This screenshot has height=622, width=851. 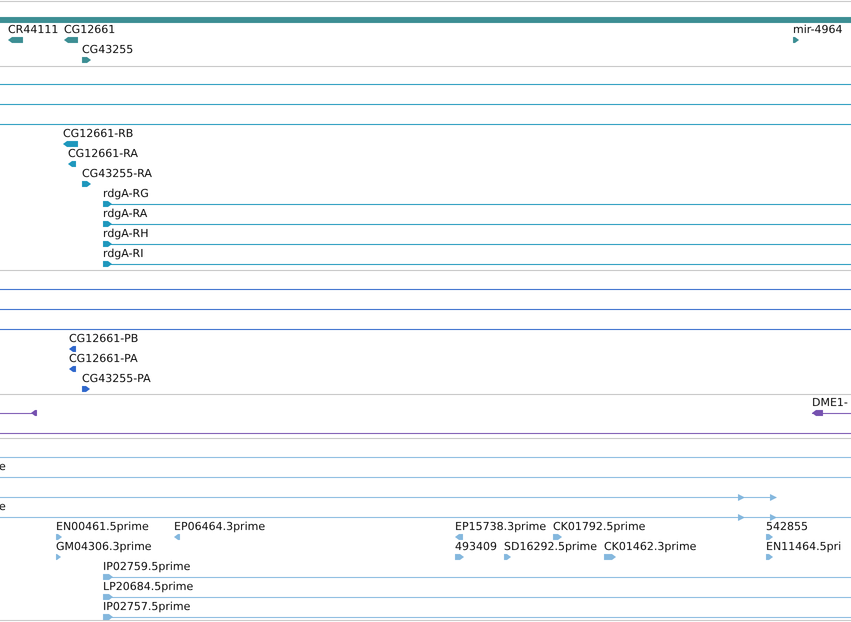 I want to click on feature-label: CG12661, so click(x=90, y=29).